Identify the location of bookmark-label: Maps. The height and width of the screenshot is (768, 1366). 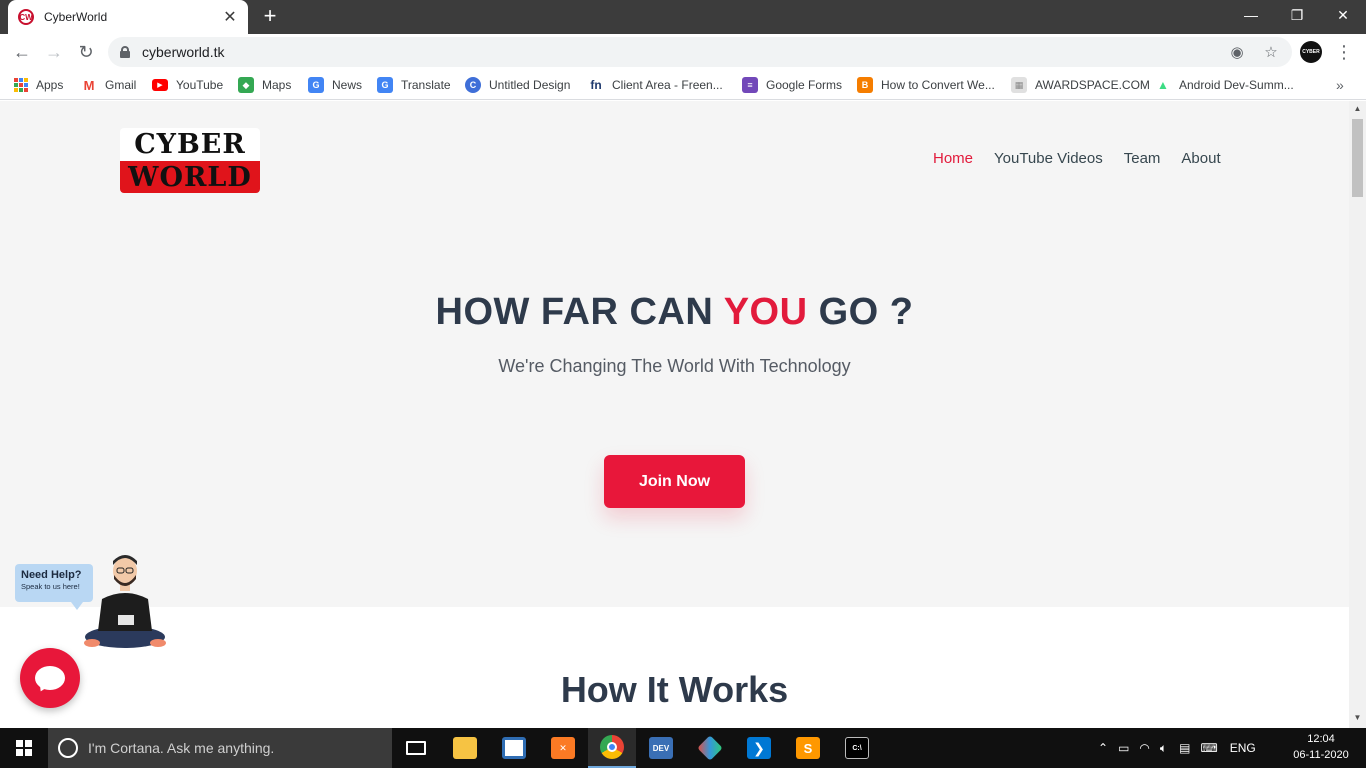
(277, 85).